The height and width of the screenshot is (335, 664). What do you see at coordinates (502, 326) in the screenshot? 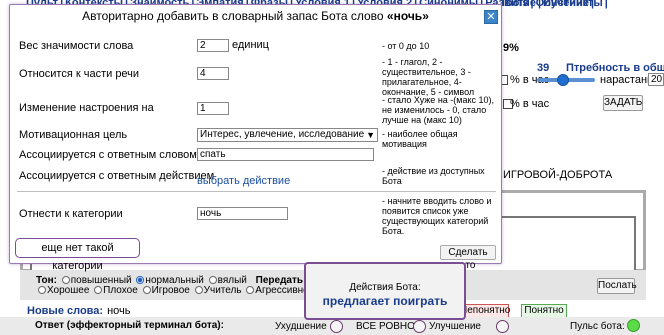
I see `state-better-indicator` at bounding box center [502, 326].